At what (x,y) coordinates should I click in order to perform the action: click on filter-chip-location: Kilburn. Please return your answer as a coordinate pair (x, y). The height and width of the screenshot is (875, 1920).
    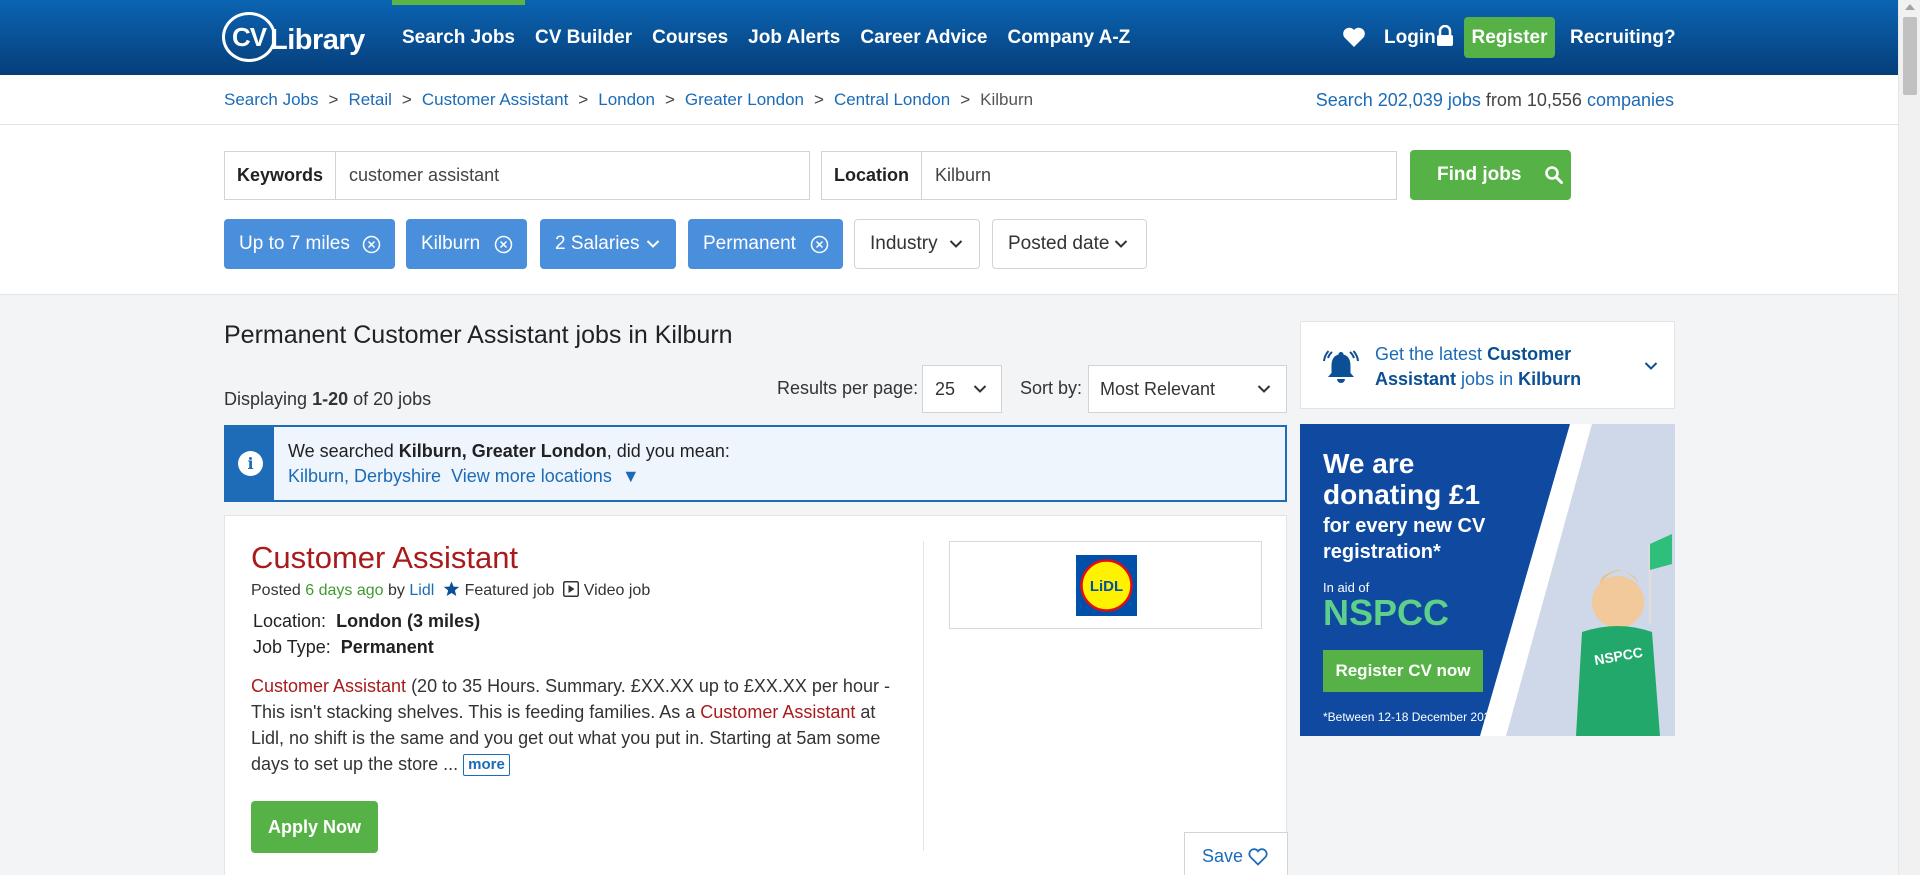
    Looking at the image, I should click on (466, 244).